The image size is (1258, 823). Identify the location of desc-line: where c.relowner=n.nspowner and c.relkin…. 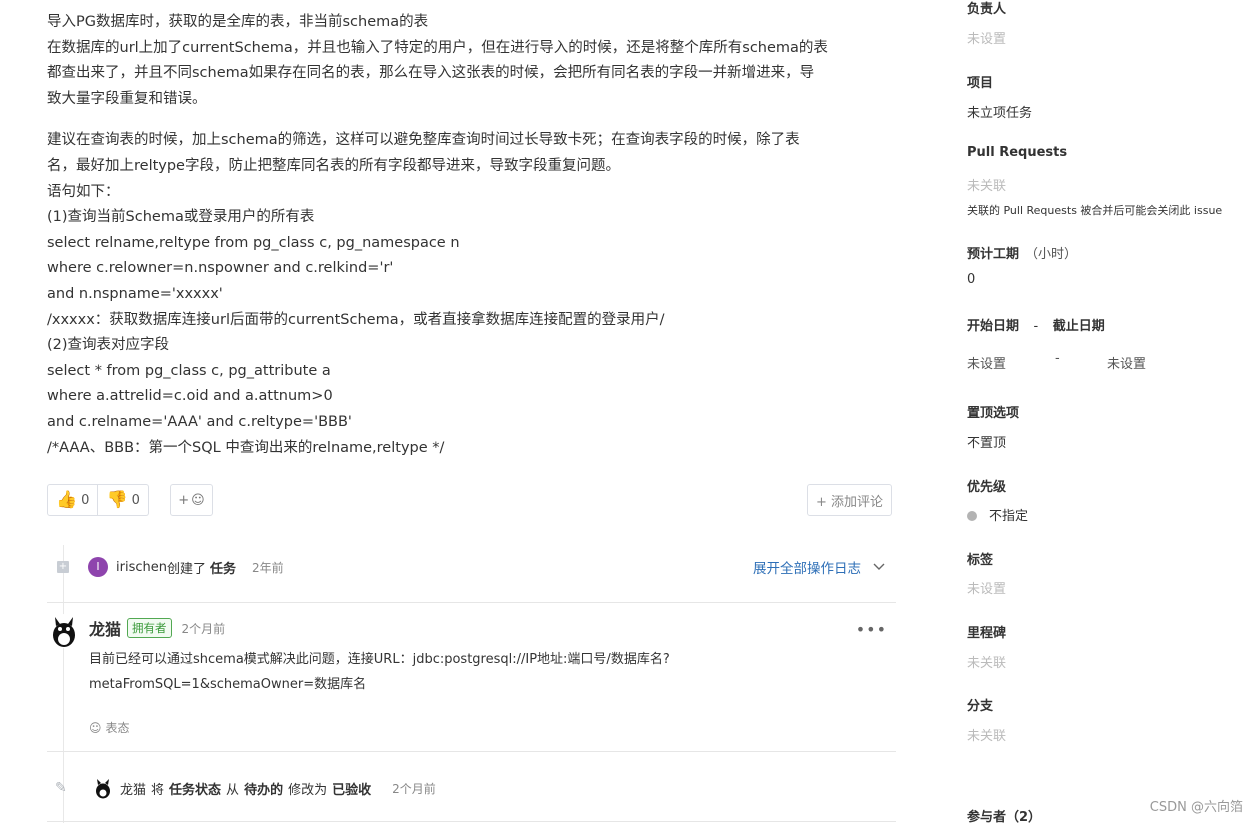
(220, 268).